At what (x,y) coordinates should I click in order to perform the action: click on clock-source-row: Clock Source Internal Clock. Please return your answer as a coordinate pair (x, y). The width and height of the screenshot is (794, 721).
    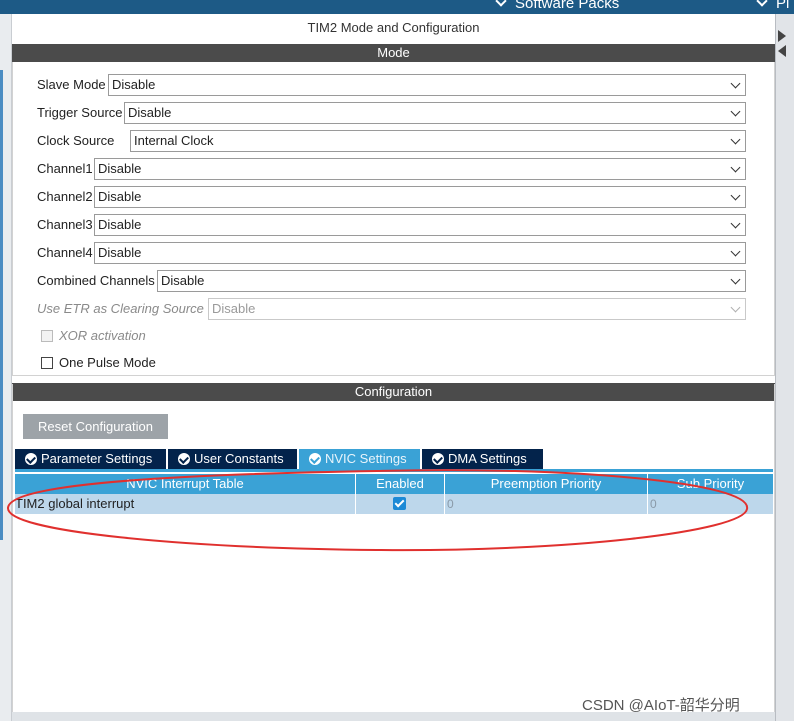
    Looking at the image, I should click on (392, 141).